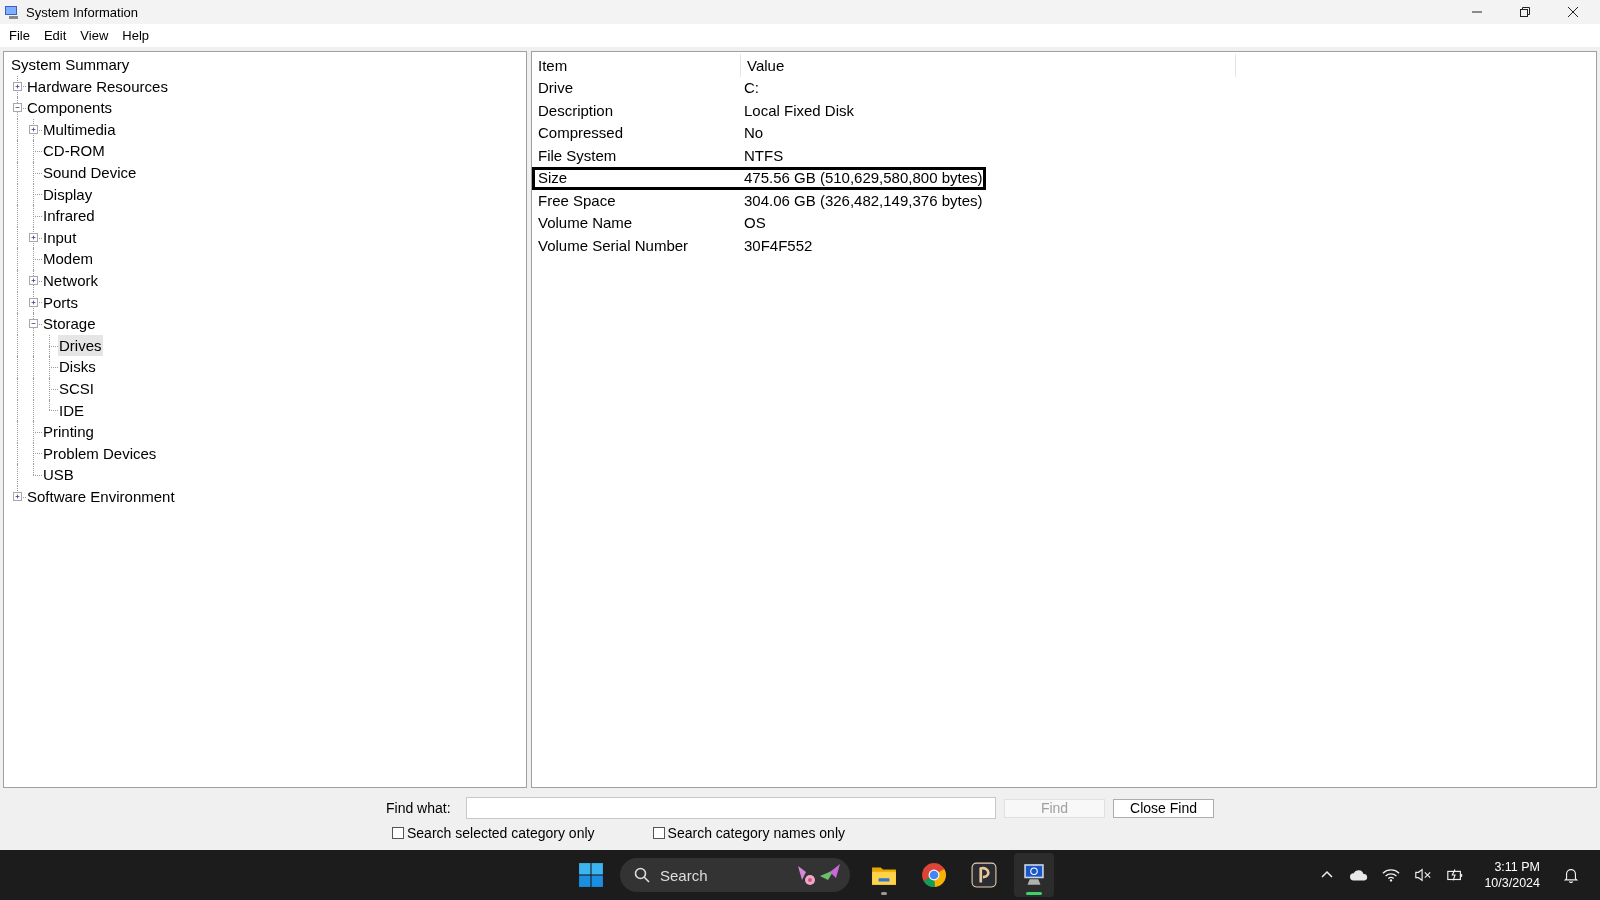  What do you see at coordinates (754, 223) in the screenshot?
I see `table-cell-text: OS` at bounding box center [754, 223].